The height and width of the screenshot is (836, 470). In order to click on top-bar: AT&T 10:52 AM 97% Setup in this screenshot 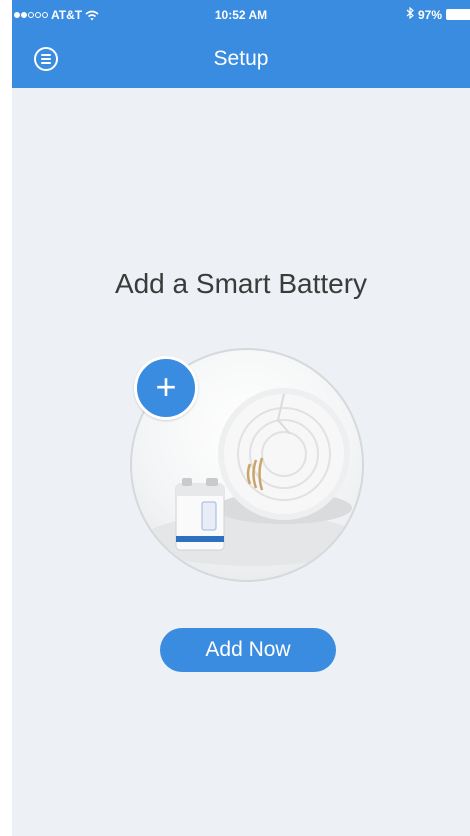, I will do `click(241, 44)`.